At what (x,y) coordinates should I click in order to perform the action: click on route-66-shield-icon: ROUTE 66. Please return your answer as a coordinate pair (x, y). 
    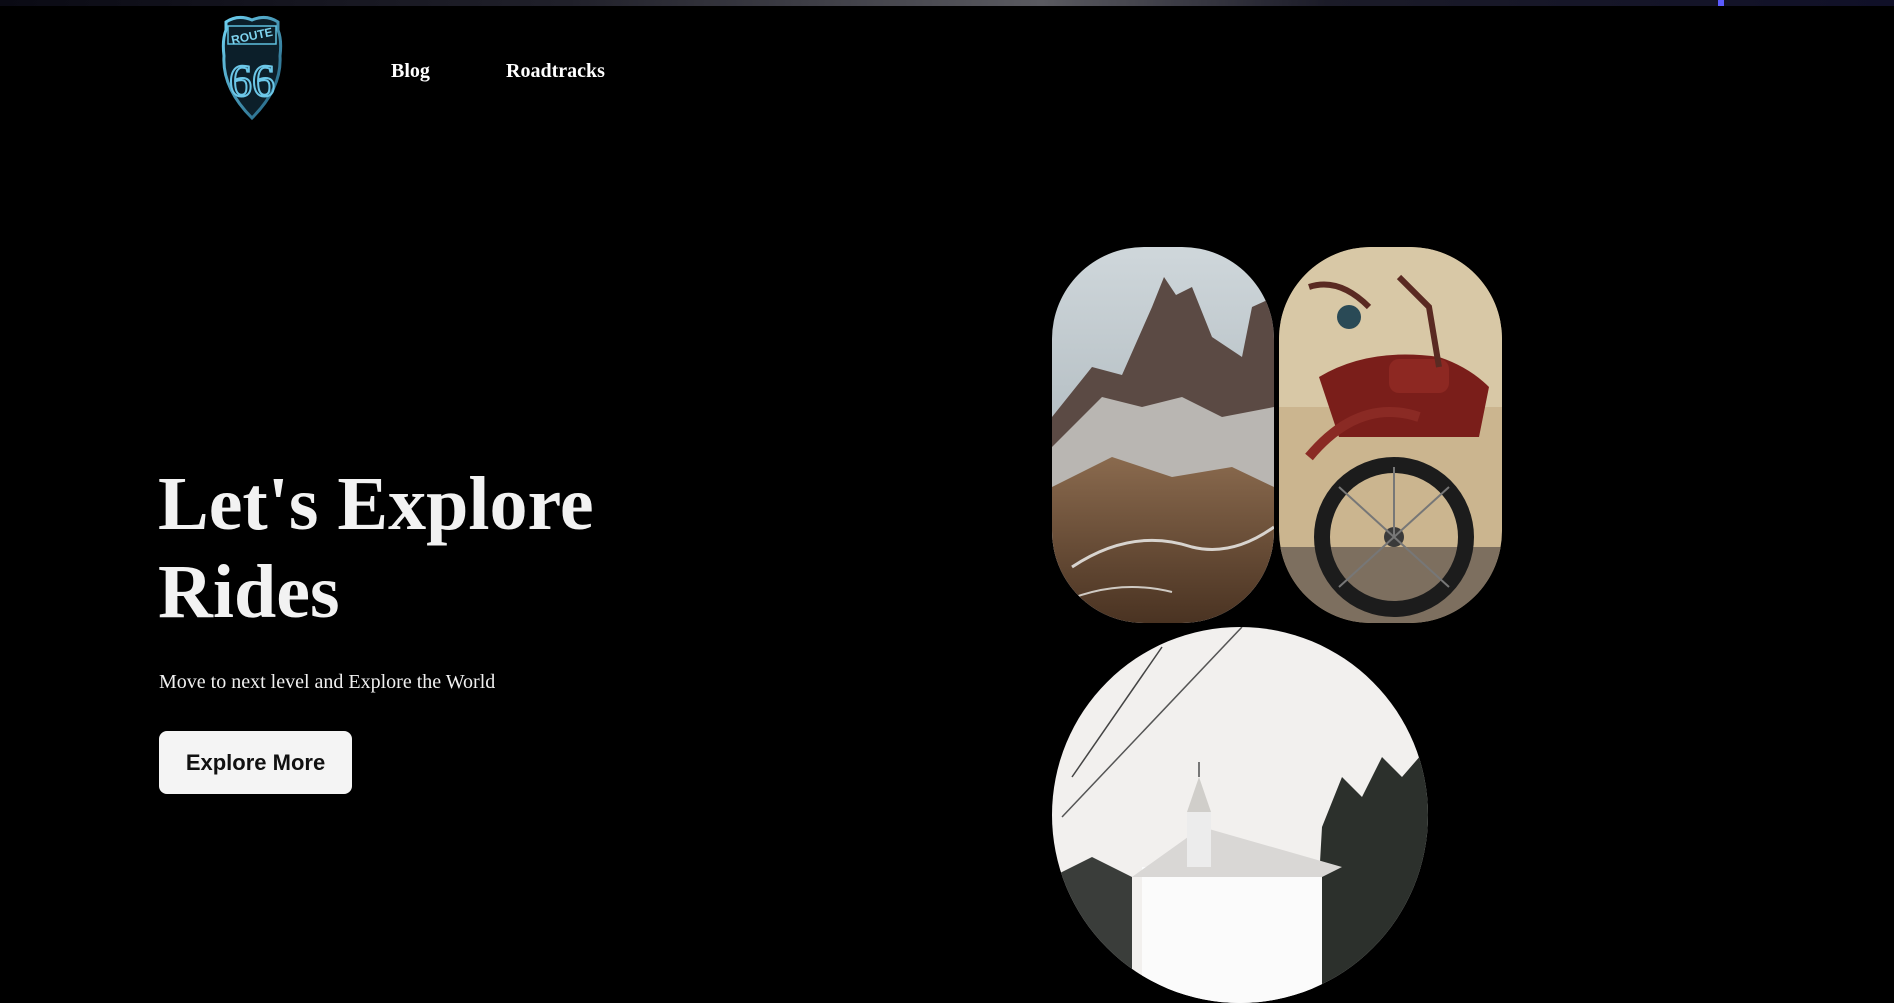
    Looking at the image, I should click on (252, 68).